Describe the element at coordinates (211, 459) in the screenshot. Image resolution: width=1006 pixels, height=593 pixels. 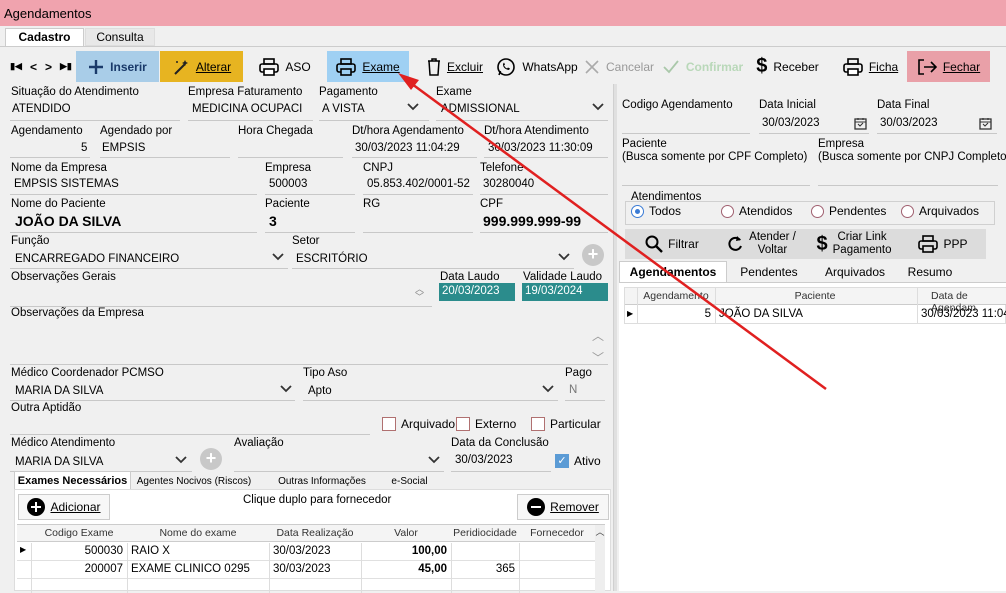
I see `add-medico-button: +` at that location.